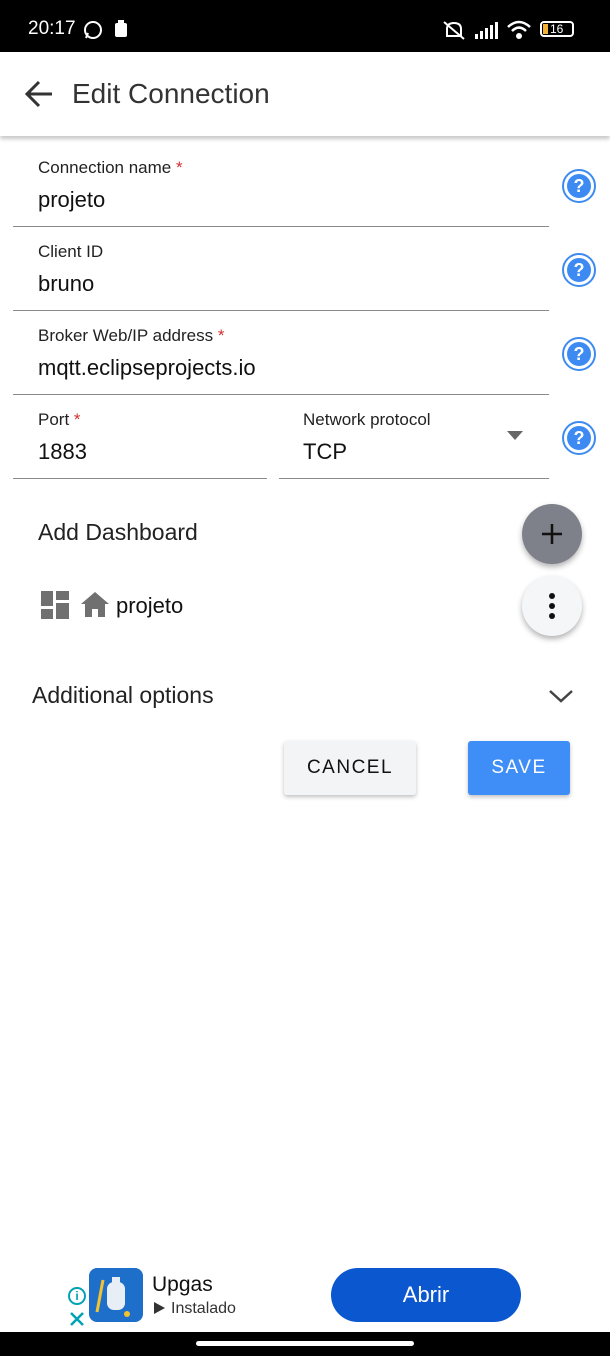  Describe the element at coordinates (486, 30) in the screenshot. I see `signal-icon` at that location.